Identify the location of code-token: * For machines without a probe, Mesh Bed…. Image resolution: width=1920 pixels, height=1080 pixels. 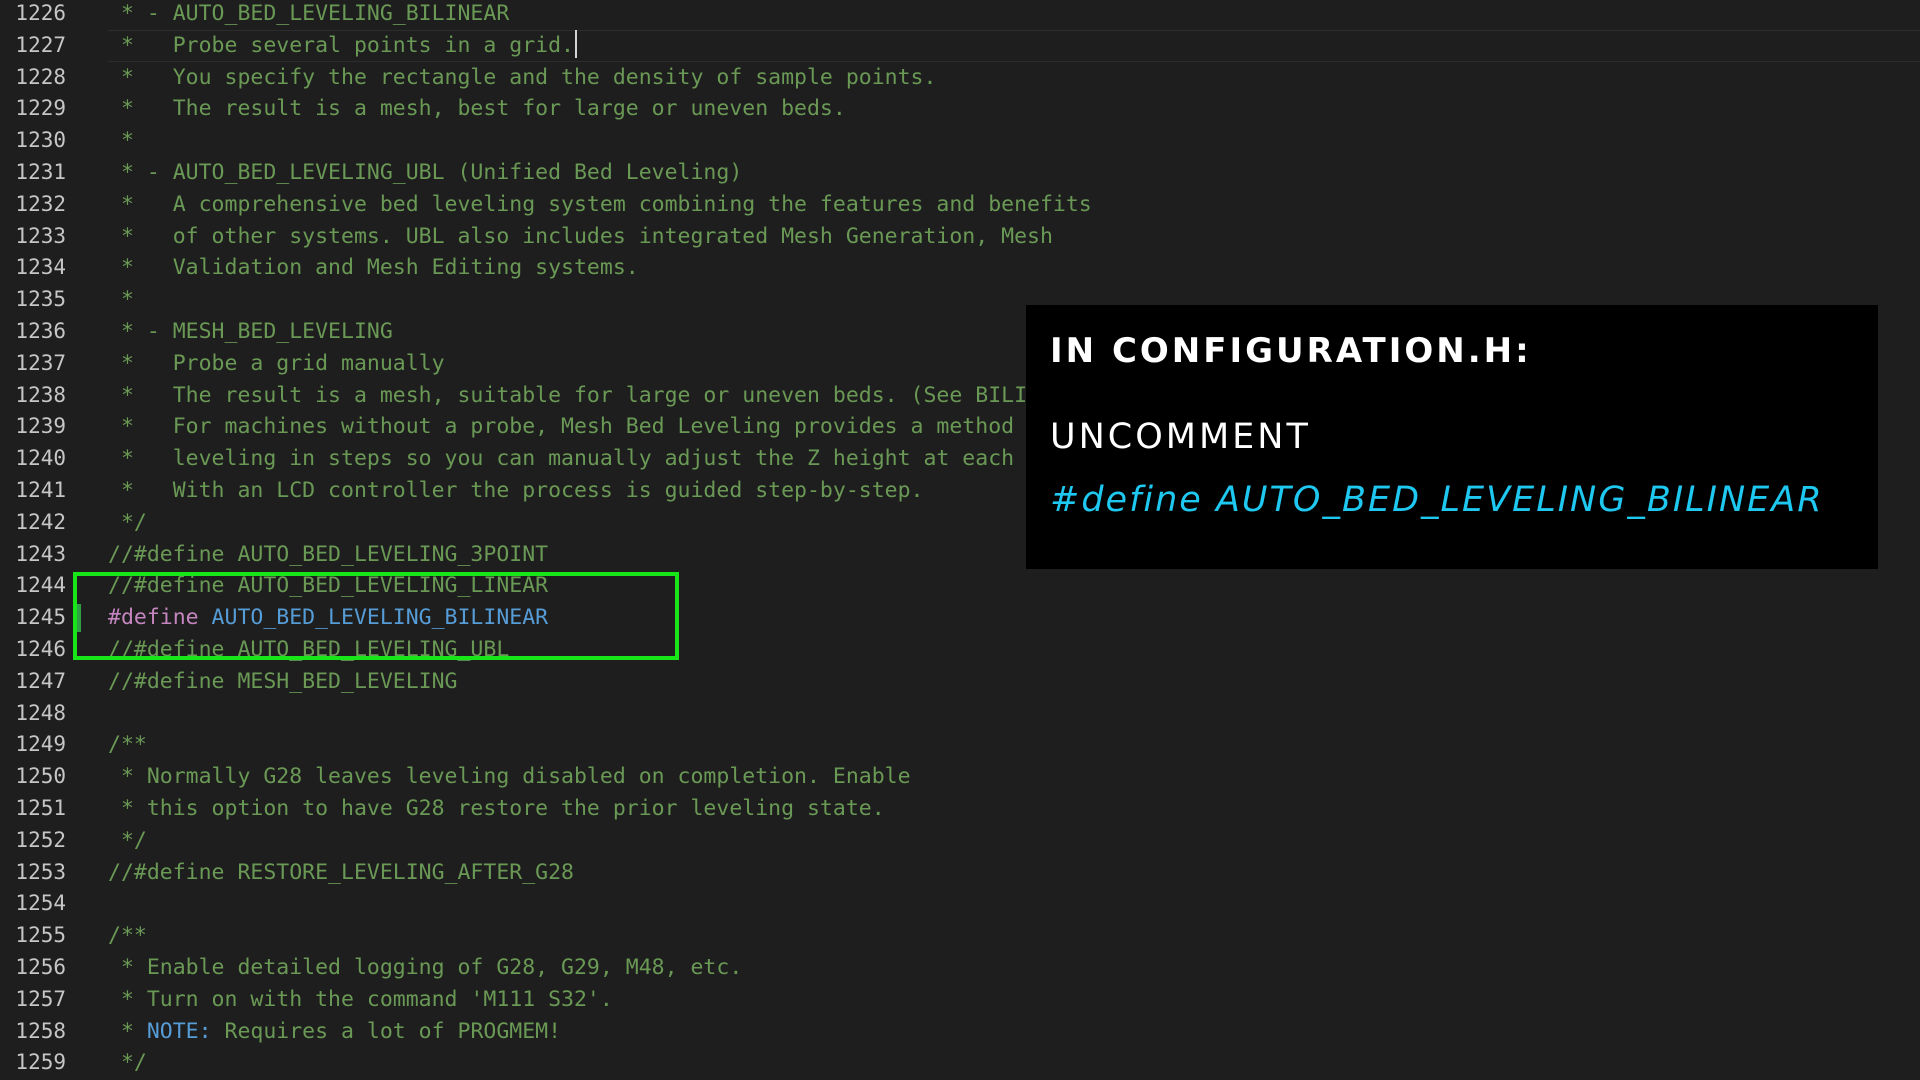
(580, 427).